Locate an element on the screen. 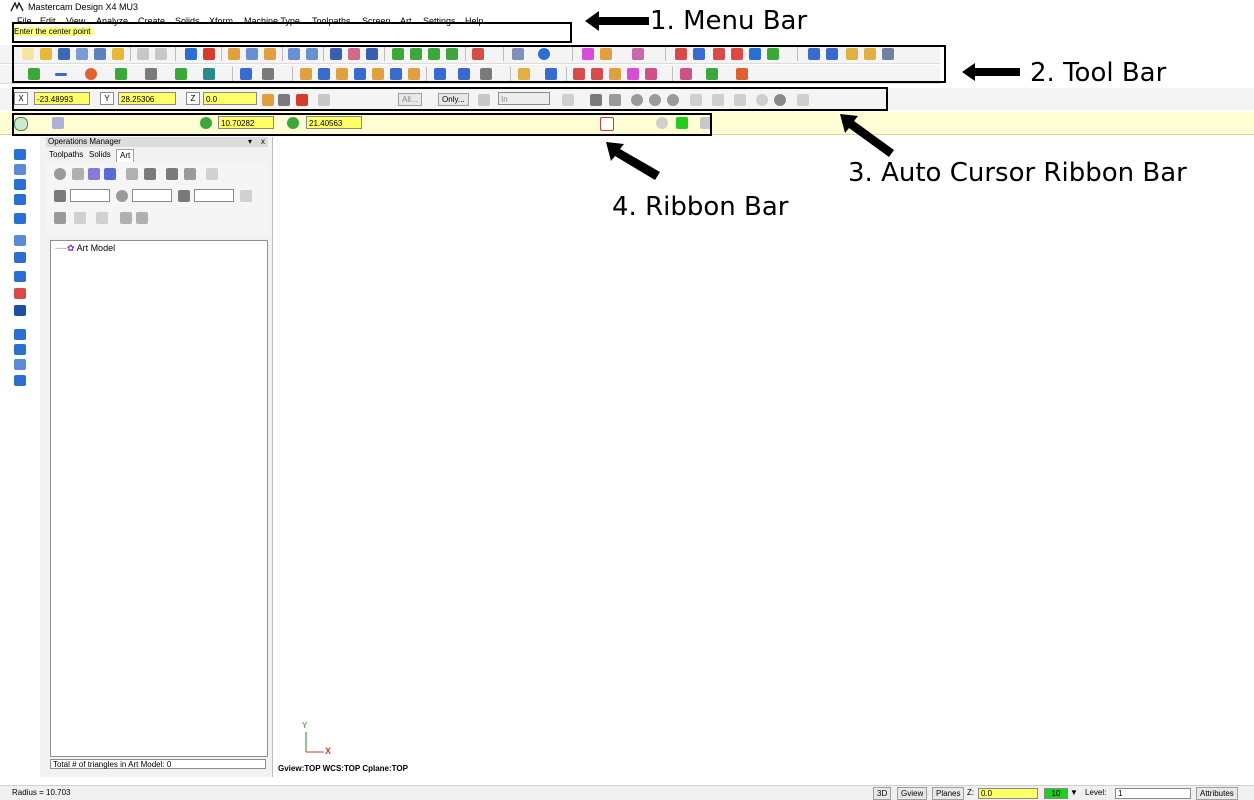  art-toolbar is located at coordinates (157, 198).